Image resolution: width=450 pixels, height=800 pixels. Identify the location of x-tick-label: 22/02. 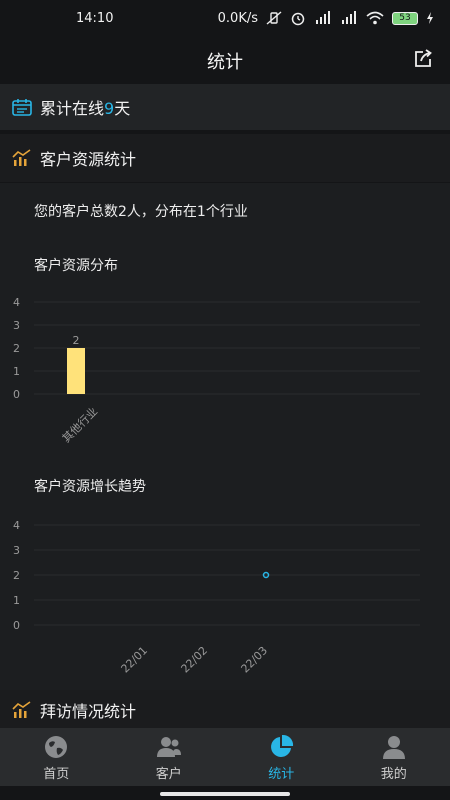
(195, 660).